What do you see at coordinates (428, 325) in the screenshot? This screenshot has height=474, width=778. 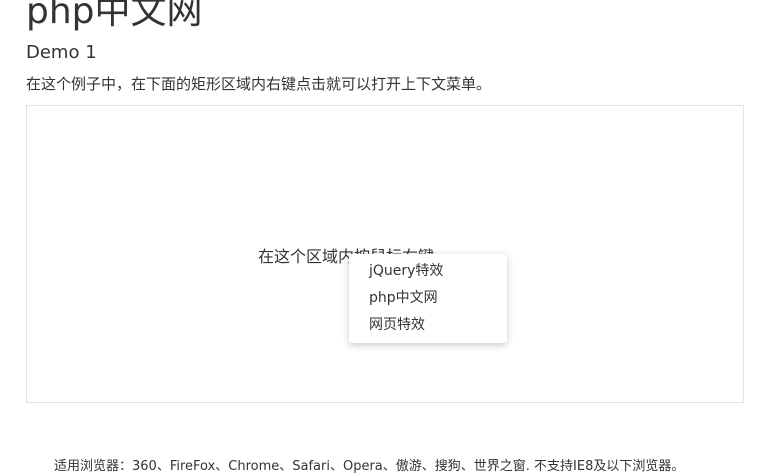 I see `menu-item-web-effects: 网页特效` at bounding box center [428, 325].